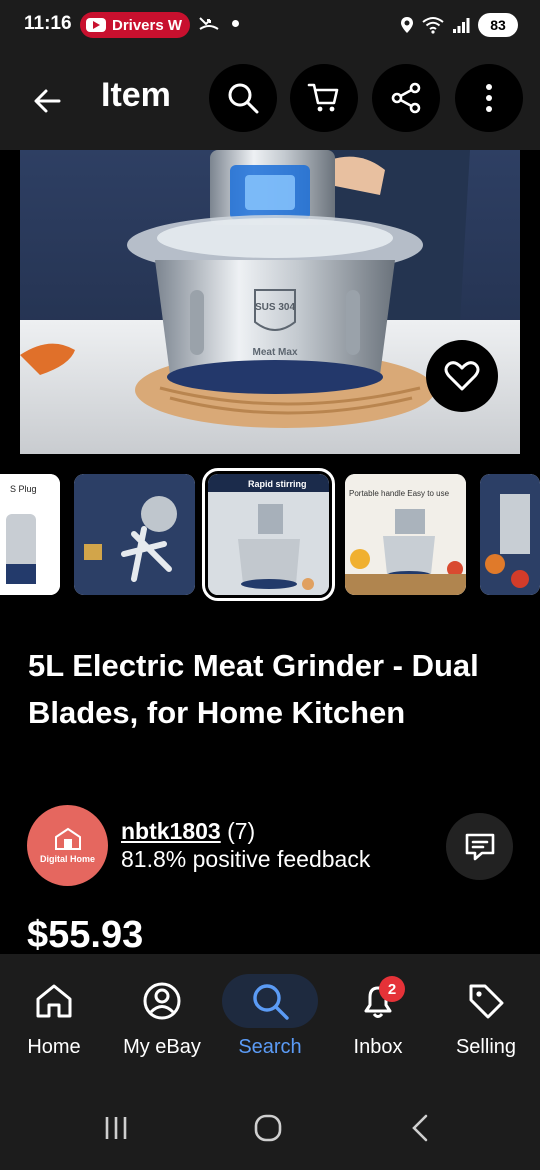 This screenshot has width=540, height=1170. Describe the element at coordinates (486, 1001) in the screenshot. I see `tag-icon` at that location.